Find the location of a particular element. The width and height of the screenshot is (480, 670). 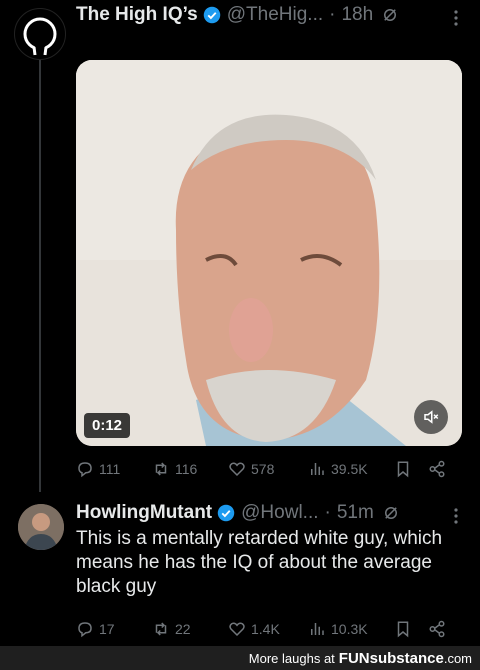

speaker-muted-icon is located at coordinates (431, 417).